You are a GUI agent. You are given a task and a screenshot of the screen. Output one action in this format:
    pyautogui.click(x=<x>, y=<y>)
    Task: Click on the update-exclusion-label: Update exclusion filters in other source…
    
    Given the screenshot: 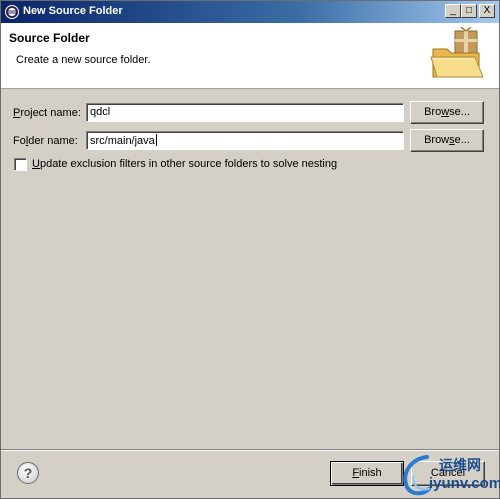 What is the action you would take?
    pyautogui.click(x=184, y=164)
    